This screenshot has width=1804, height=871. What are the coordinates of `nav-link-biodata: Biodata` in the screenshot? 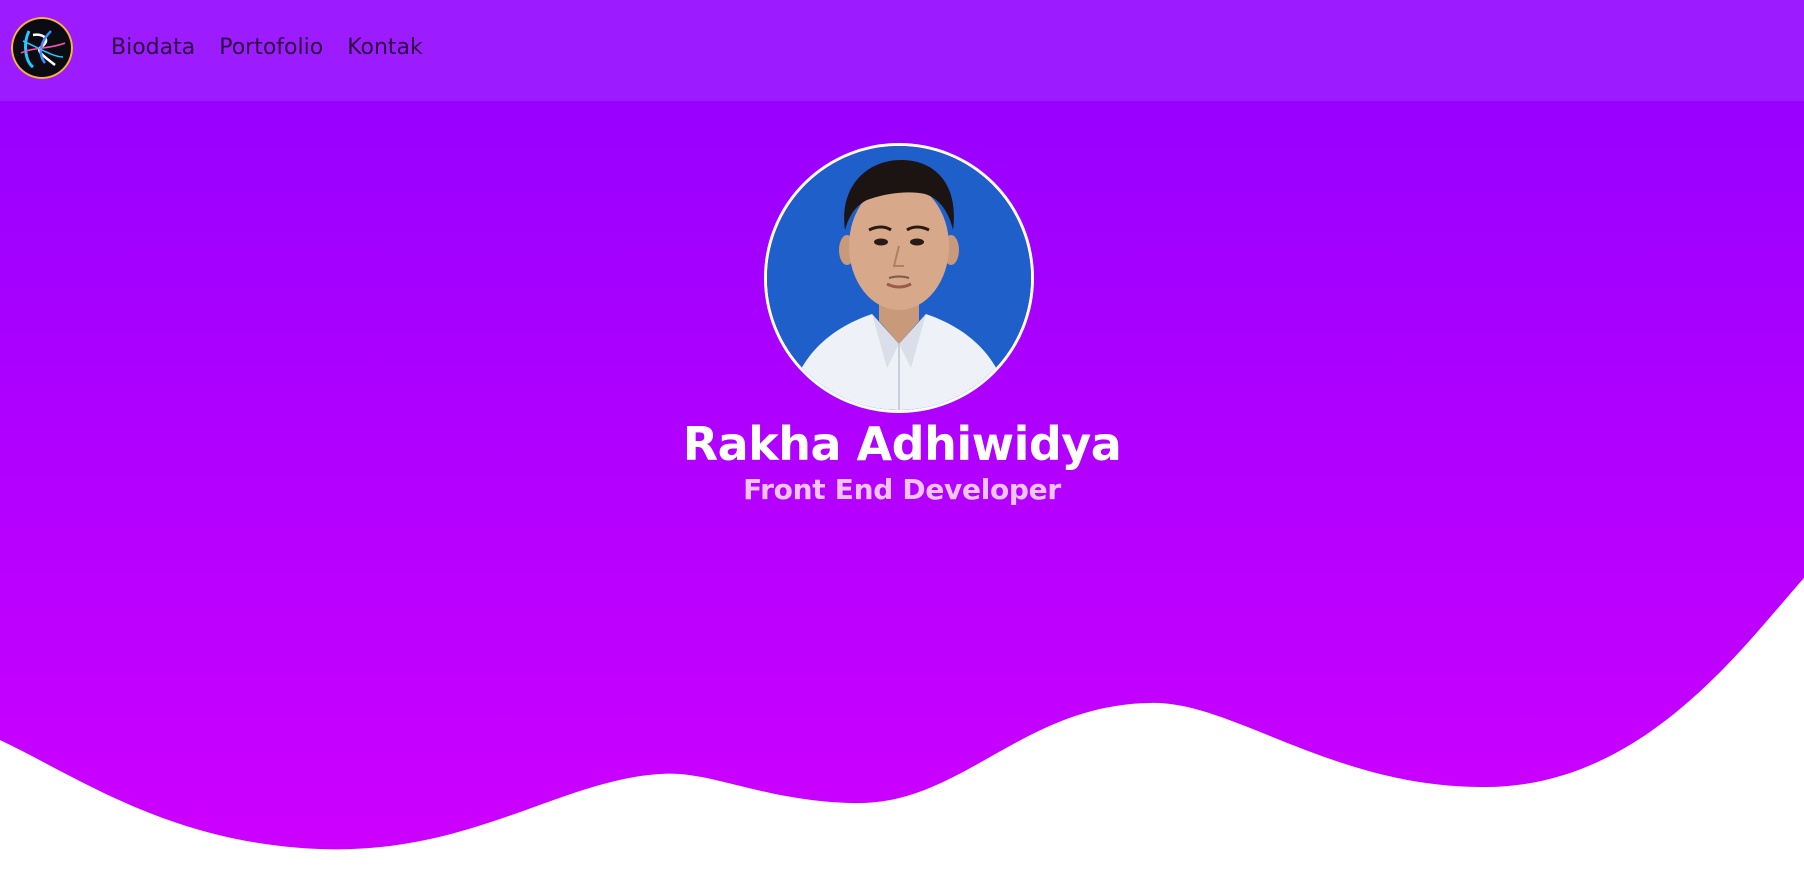 It's located at (153, 48).